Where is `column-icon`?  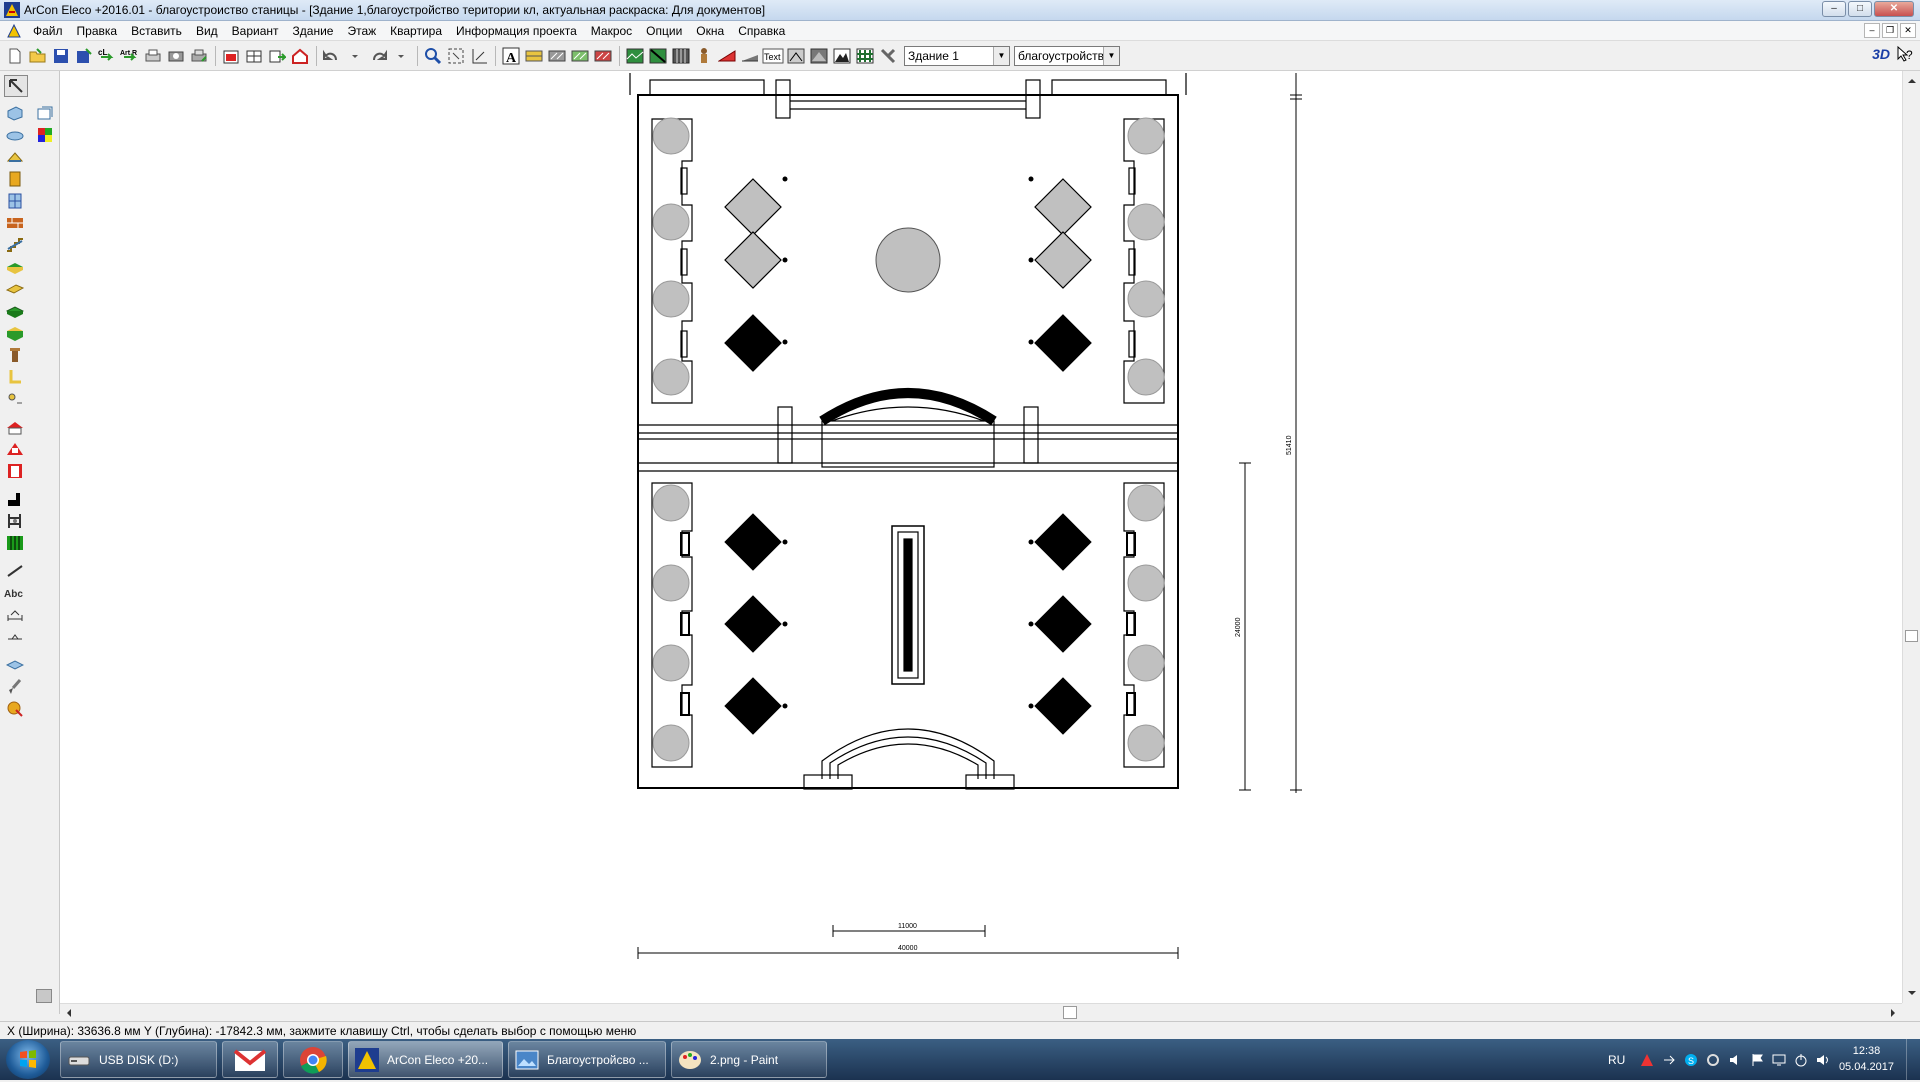
column-icon is located at coordinates (15, 355).